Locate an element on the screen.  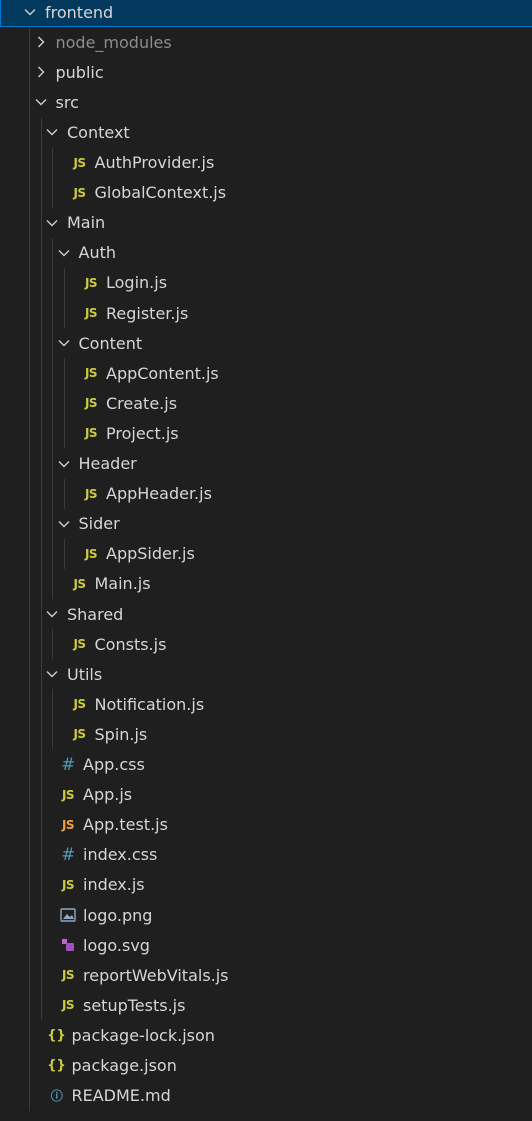
file-label: Spin.js is located at coordinates (121, 734).